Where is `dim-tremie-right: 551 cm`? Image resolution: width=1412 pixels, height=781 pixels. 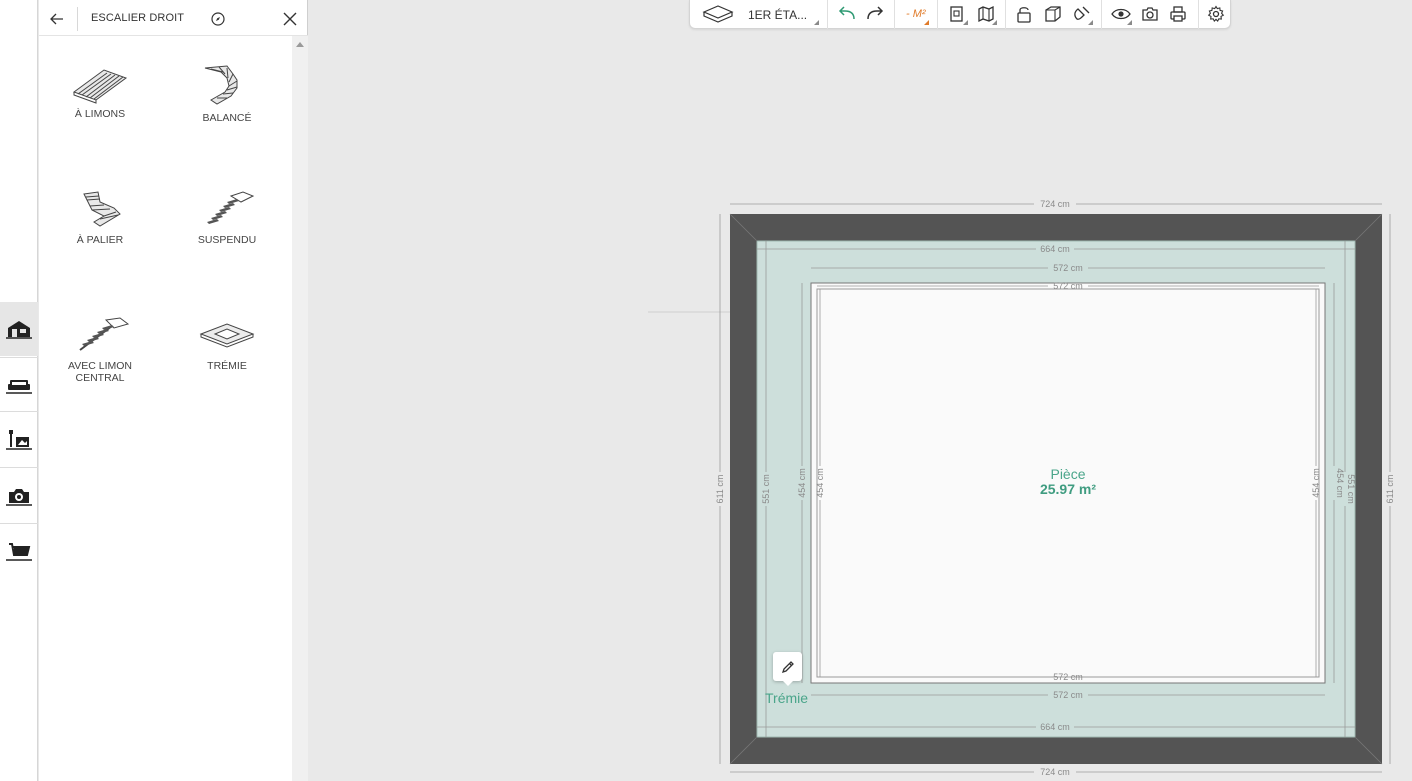 dim-tremie-right: 551 cm is located at coordinates (1351, 489).